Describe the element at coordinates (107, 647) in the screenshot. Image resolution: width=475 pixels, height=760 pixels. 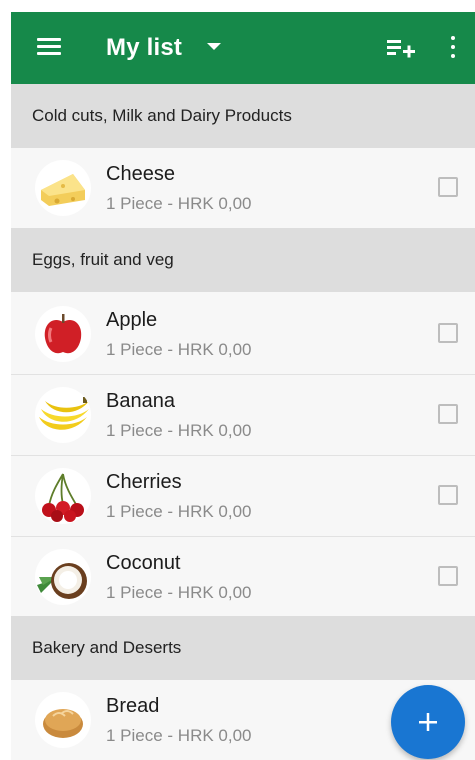
I see `section-label: Bakery and Deserts` at that location.